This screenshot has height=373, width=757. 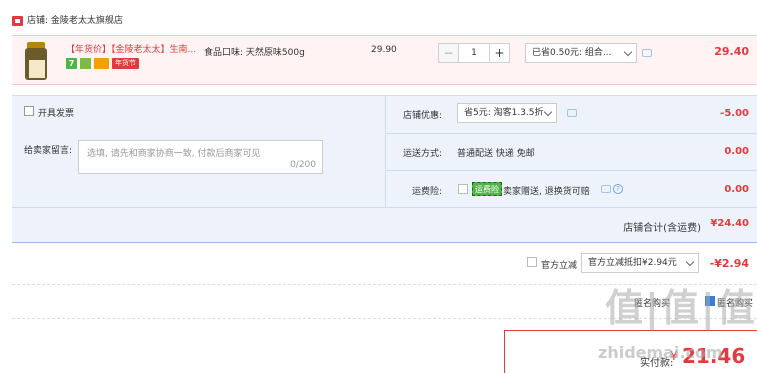 What do you see at coordinates (736, 189) in the screenshot?
I see `insurance-amount: 0.00` at bounding box center [736, 189].